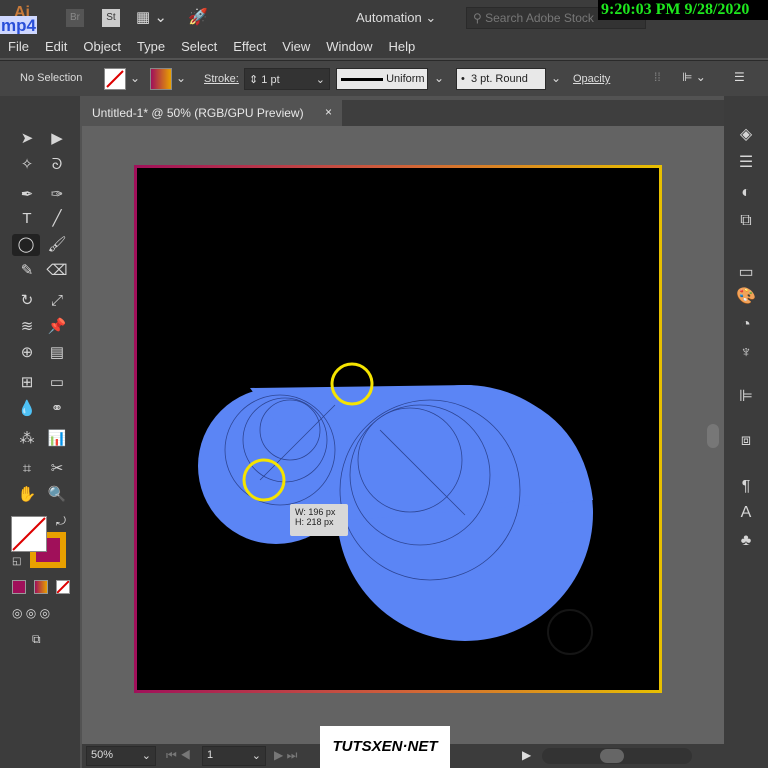 The width and height of the screenshot is (768, 768). What do you see at coordinates (234, 756) in the screenshot?
I see `artboard-number-select: 1 ⌄` at bounding box center [234, 756].